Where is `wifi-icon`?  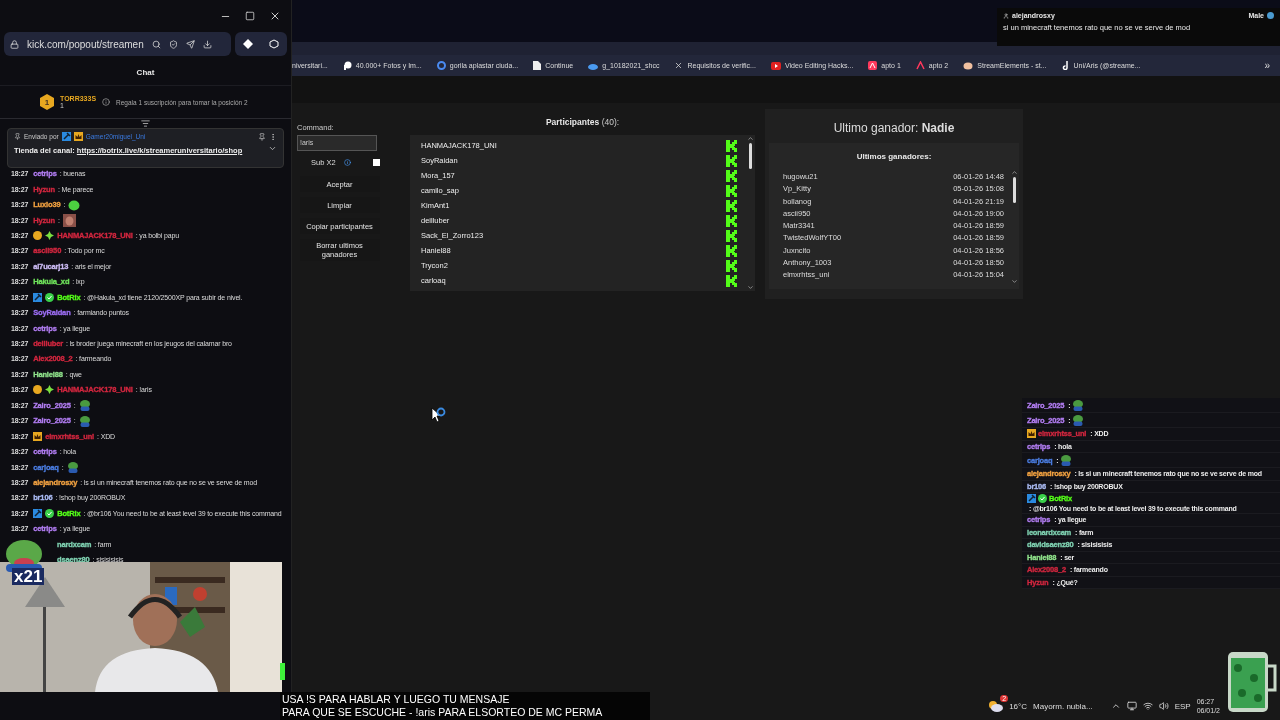
wifi-icon is located at coordinates (1147, 706).